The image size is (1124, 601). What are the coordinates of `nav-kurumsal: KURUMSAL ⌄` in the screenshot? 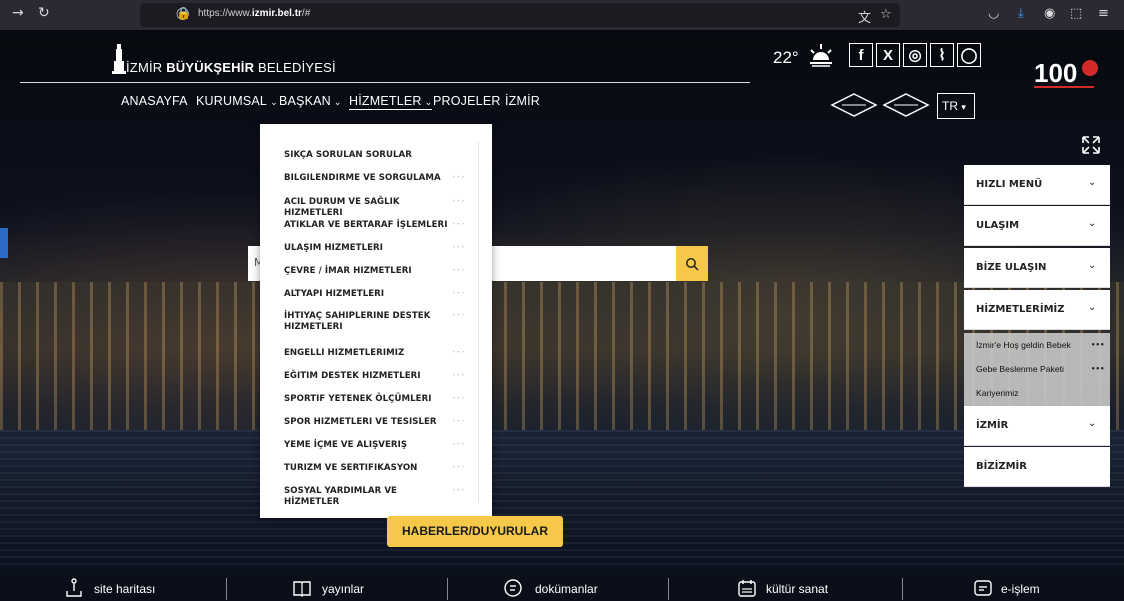 It's located at (237, 101).